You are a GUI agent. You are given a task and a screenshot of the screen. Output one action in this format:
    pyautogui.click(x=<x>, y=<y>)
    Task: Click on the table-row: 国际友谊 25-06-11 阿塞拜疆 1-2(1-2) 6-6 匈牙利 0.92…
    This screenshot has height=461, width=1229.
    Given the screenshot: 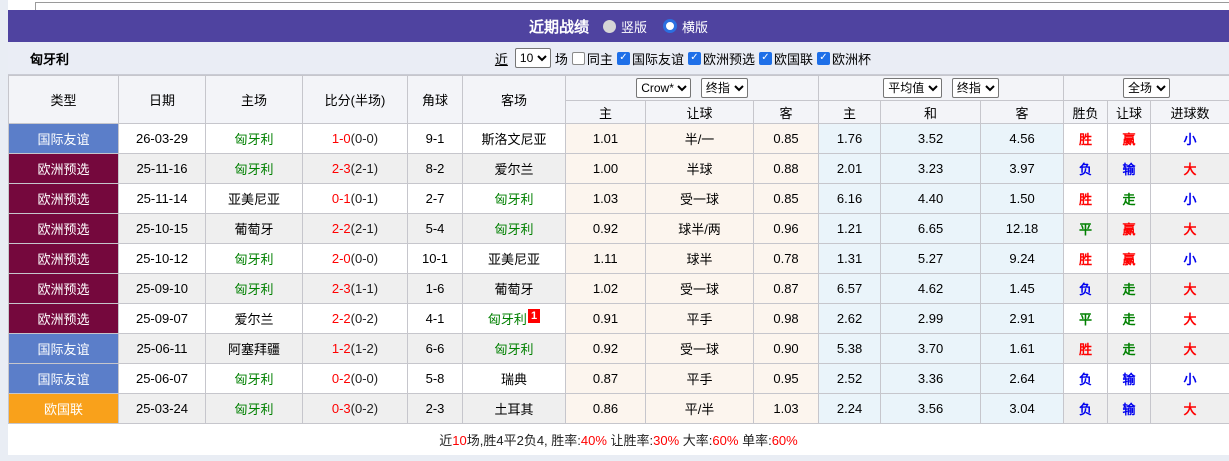 What is the action you would take?
    pyautogui.click(x=618, y=348)
    